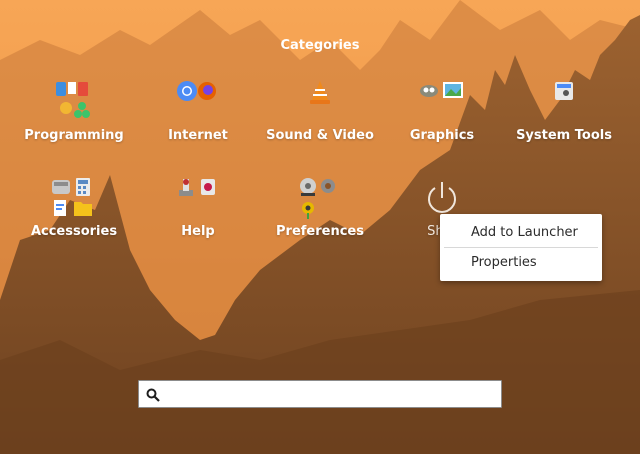 This screenshot has width=640, height=454. What do you see at coordinates (441, 90) in the screenshot?
I see `graphics-icon` at bounding box center [441, 90].